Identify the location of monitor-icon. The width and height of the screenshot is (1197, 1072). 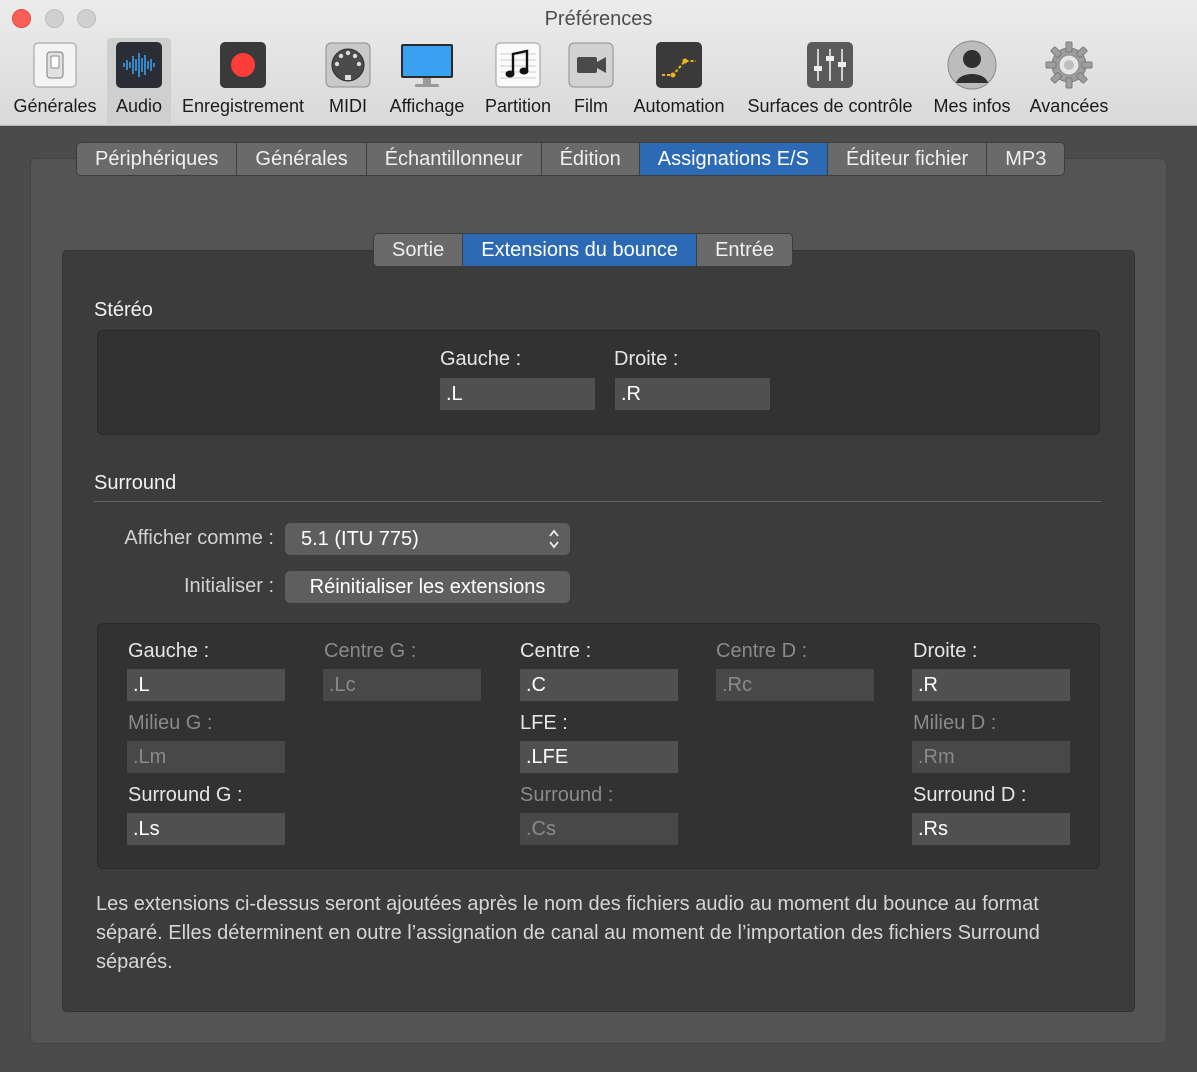
(427, 65).